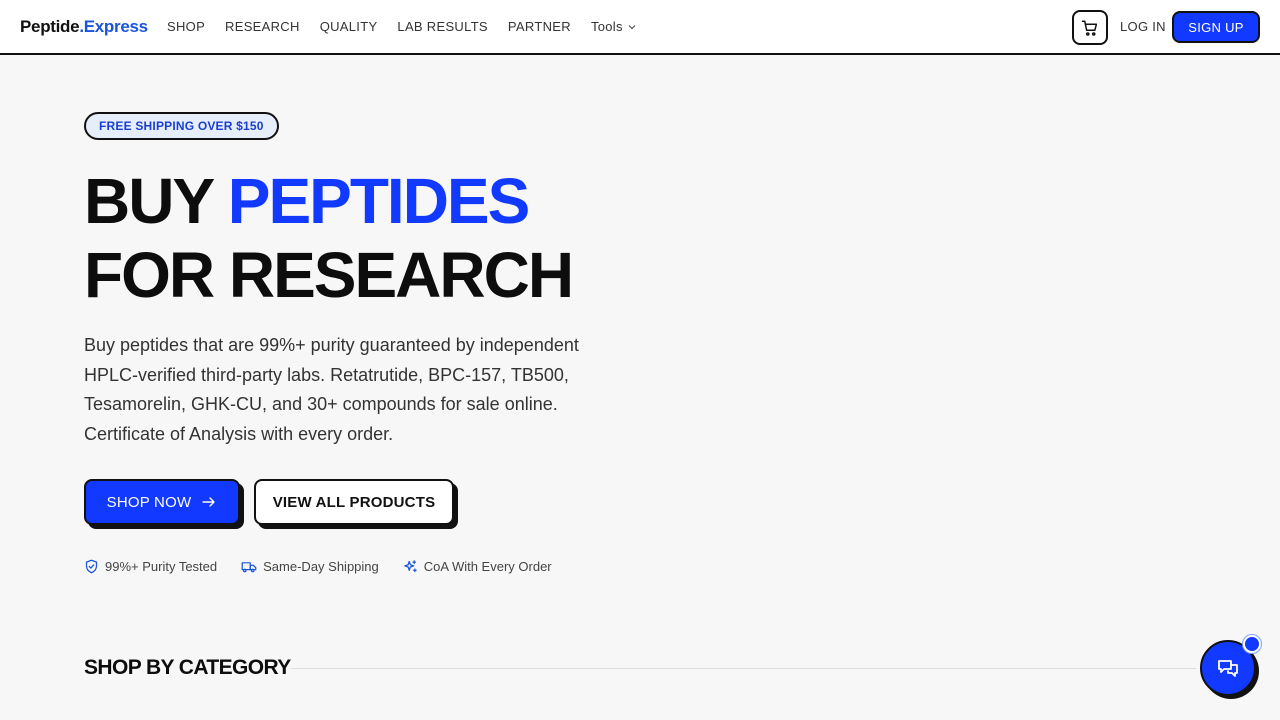 The width and height of the screenshot is (1280, 720). What do you see at coordinates (149, 502) in the screenshot?
I see `shop-now-label: SHOP NOW` at bounding box center [149, 502].